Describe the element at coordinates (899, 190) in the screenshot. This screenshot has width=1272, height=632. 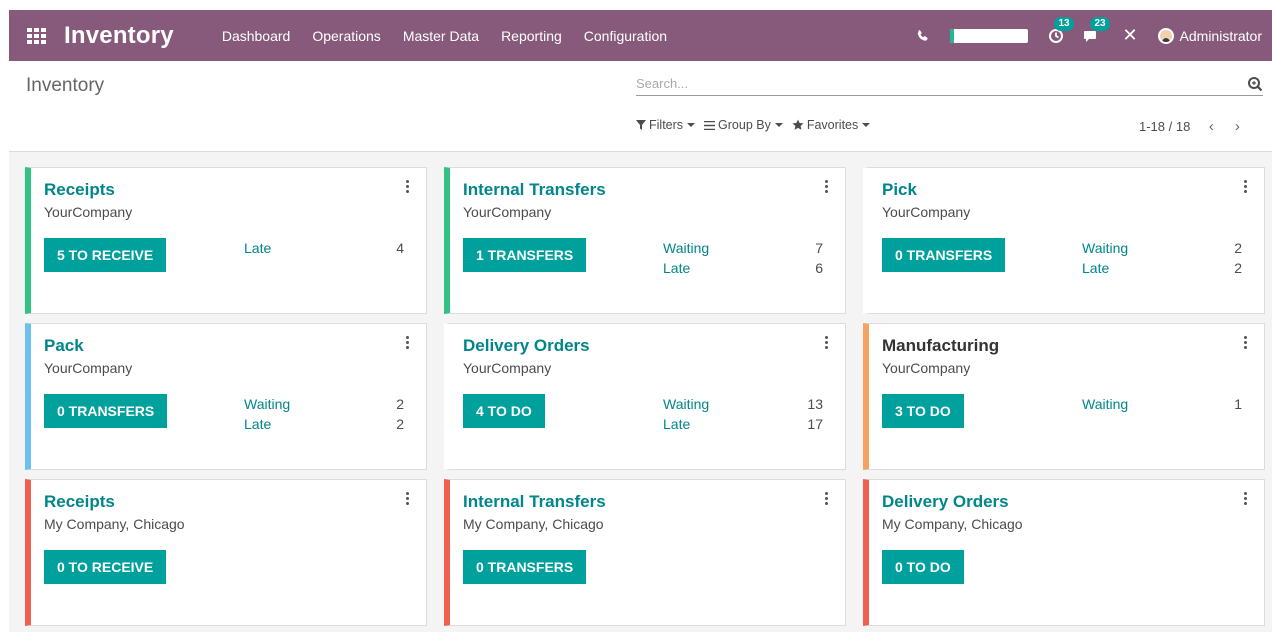
I see `card-title: Pick` at that location.